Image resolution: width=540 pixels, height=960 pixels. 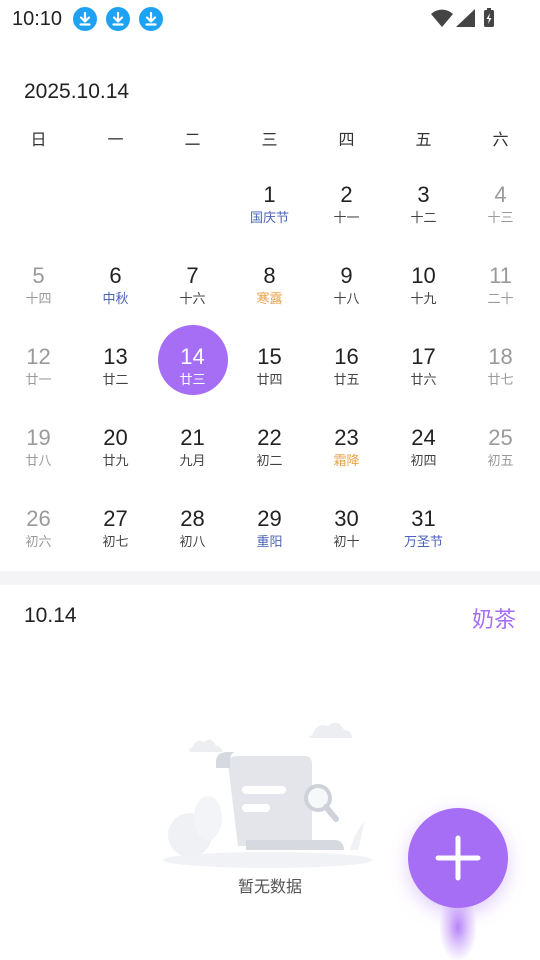 What do you see at coordinates (270, 790) in the screenshot?
I see `empty-state-illustration` at bounding box center [270, 790].